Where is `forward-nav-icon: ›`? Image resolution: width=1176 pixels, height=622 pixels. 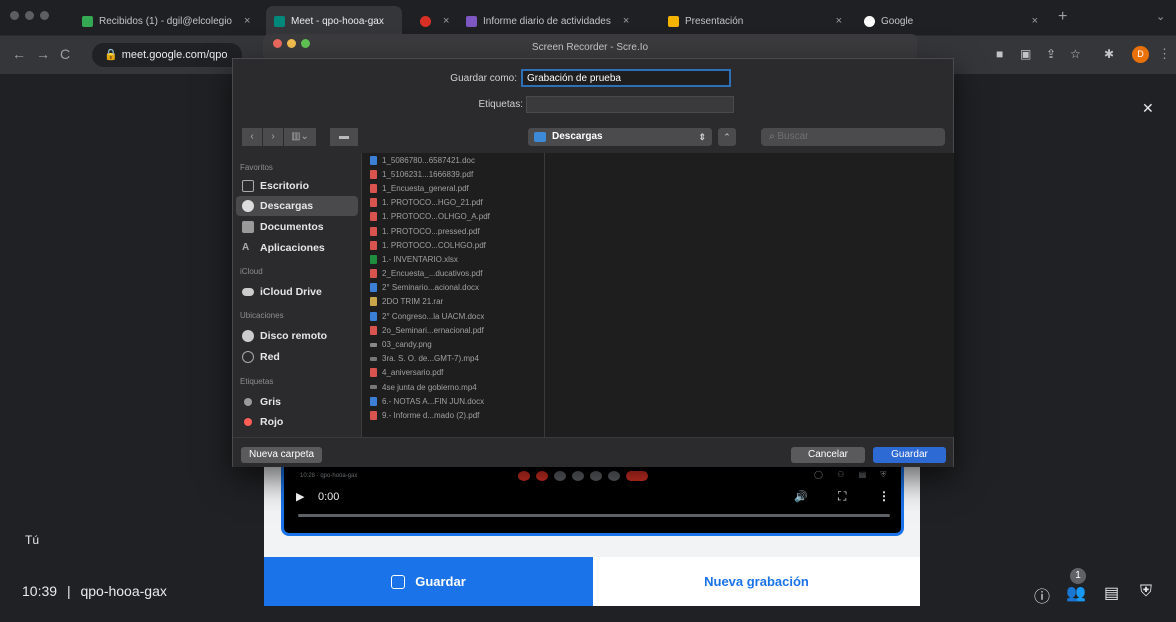
forward-nav-icon: › is located at coordinates (273, 137).